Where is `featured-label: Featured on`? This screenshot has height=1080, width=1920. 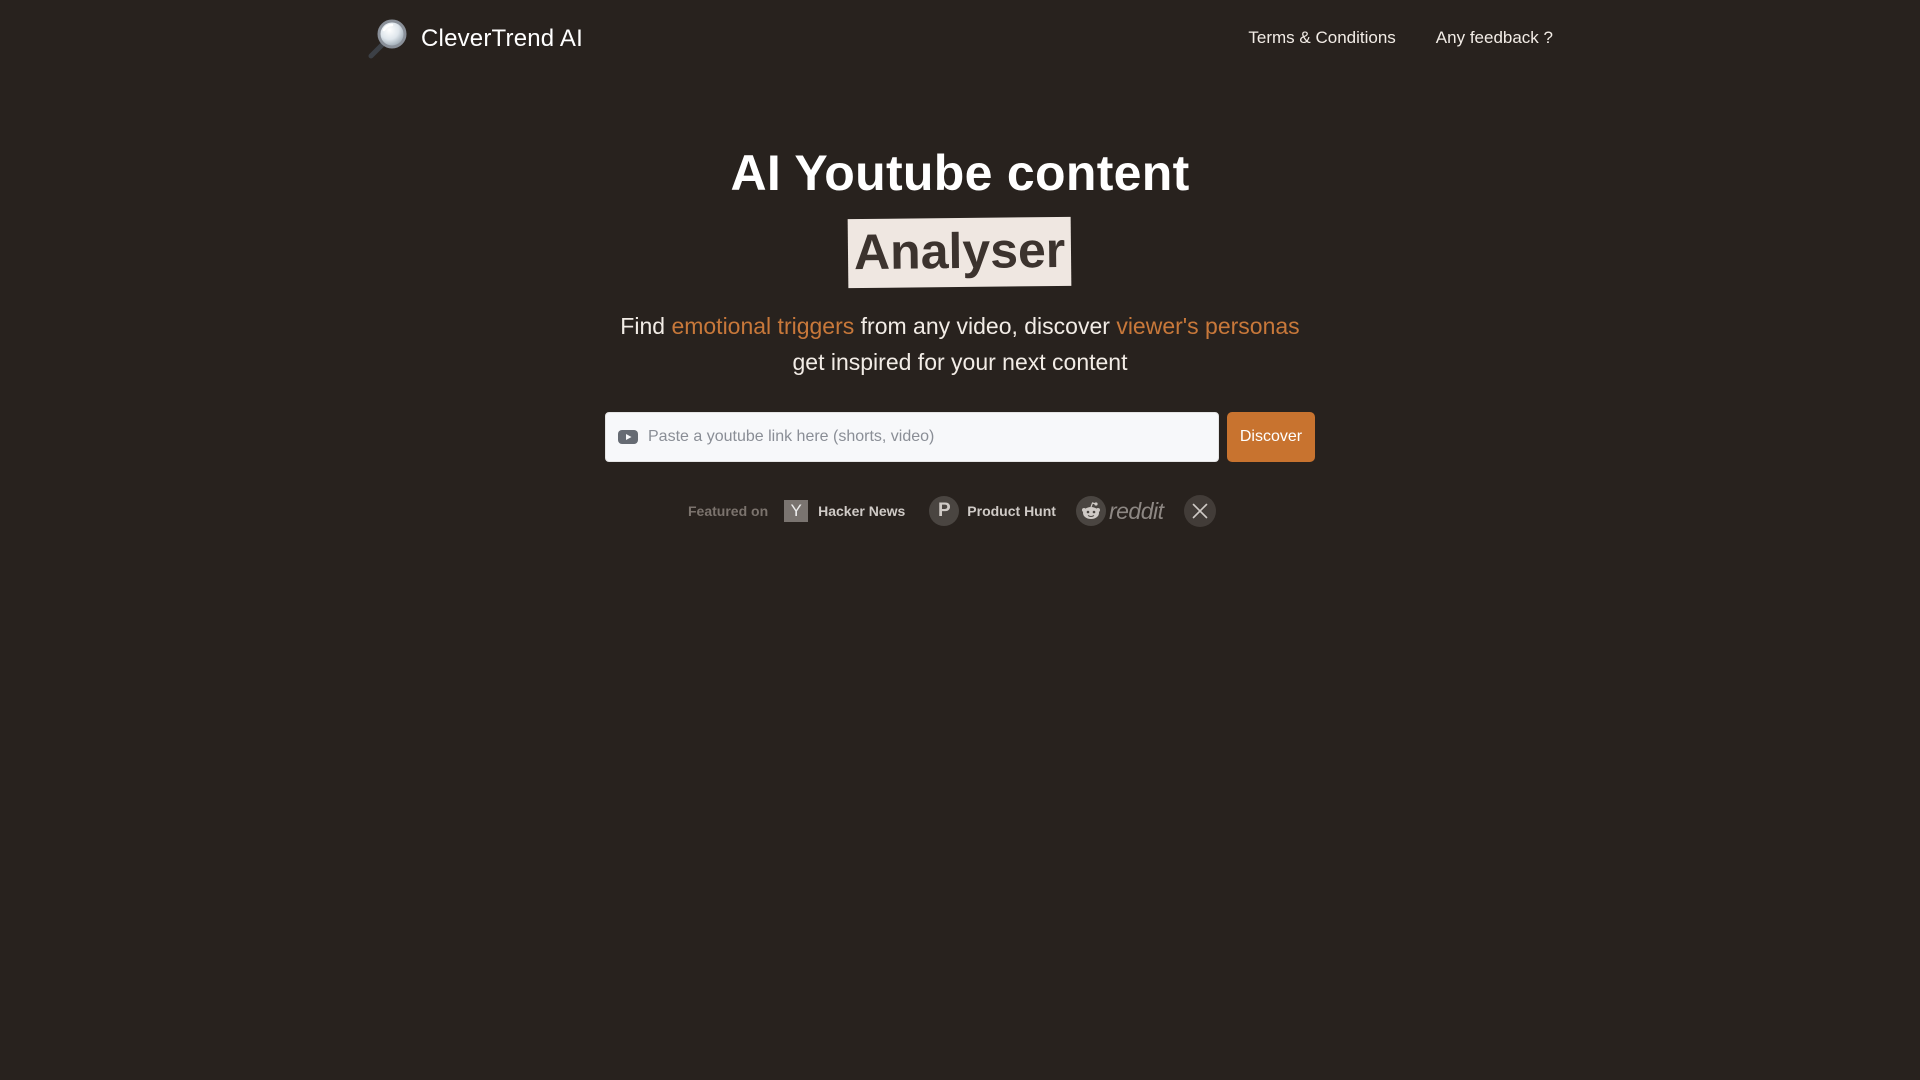
featured-label: Featured on is located at coordinates (728, 511).